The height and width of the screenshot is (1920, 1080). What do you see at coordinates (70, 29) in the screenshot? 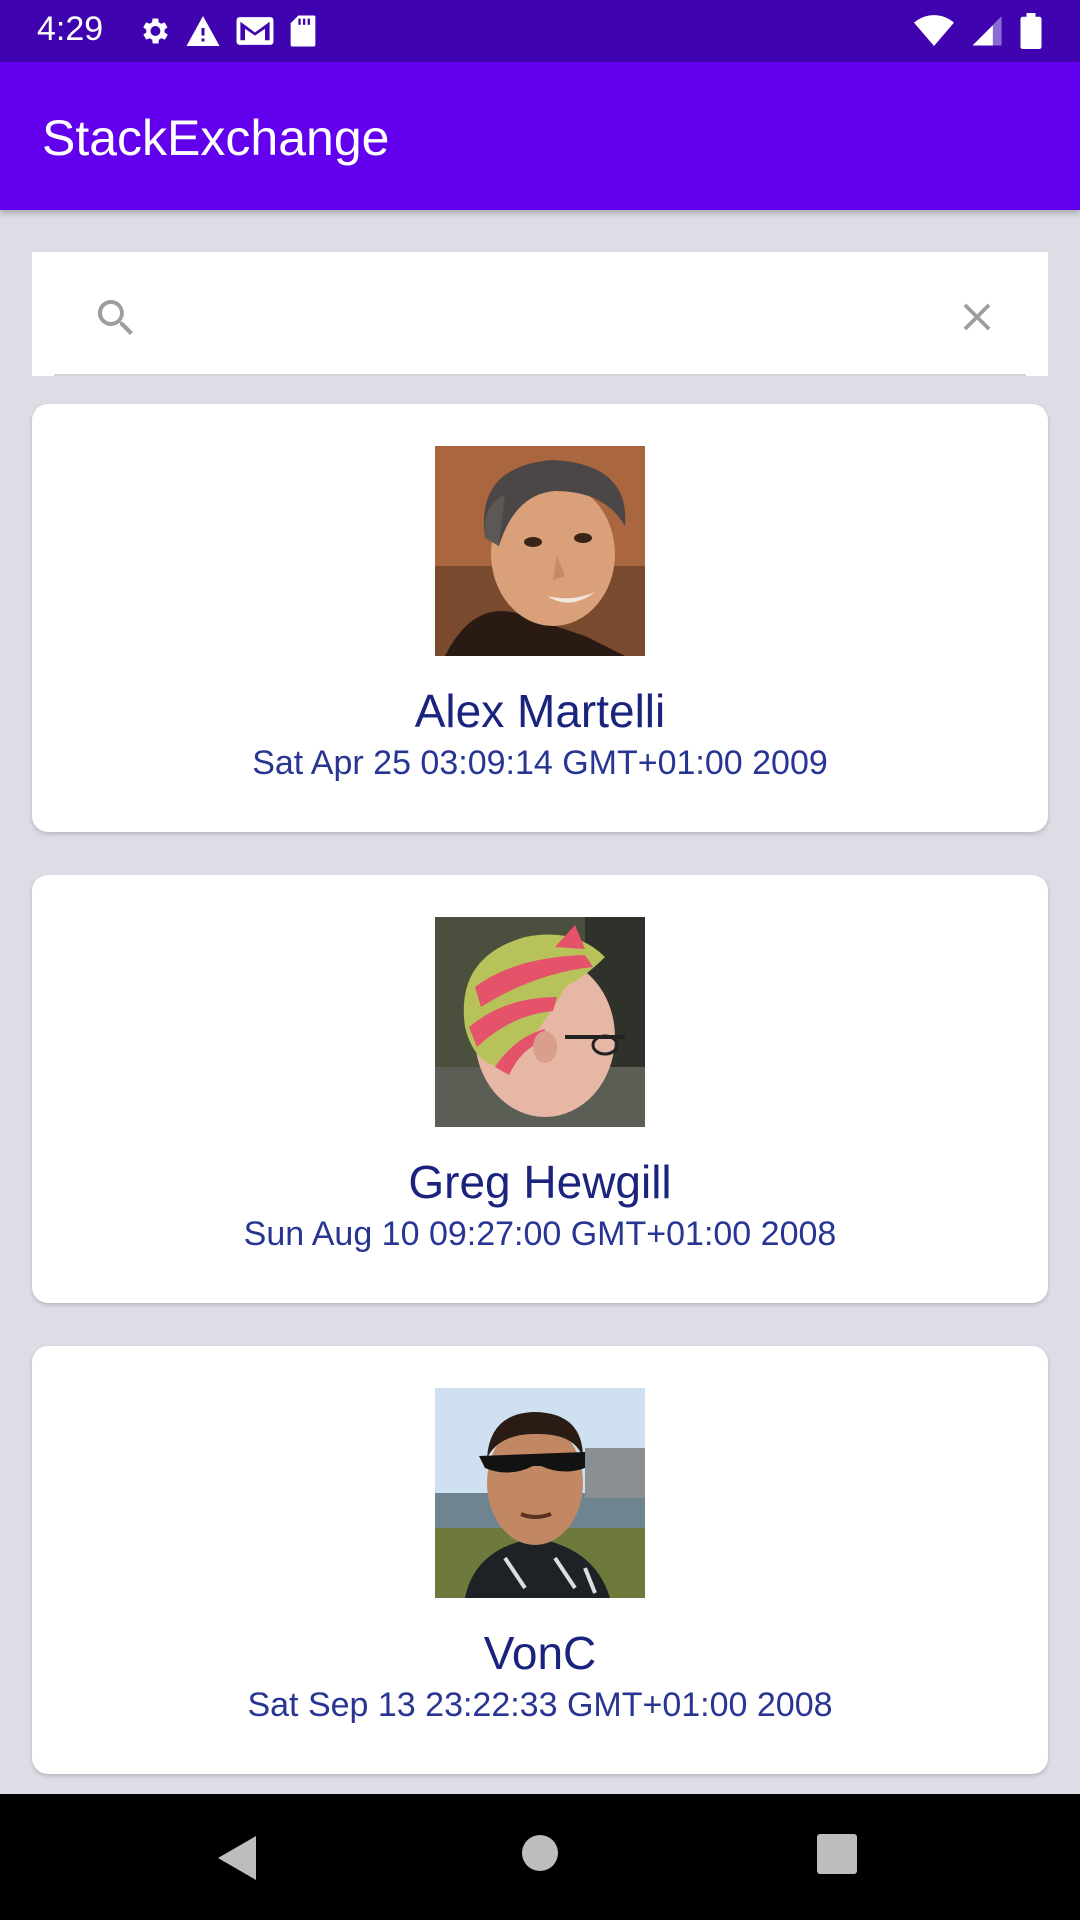
I see `status-time: 4:29` at bounding box center [70, 29].